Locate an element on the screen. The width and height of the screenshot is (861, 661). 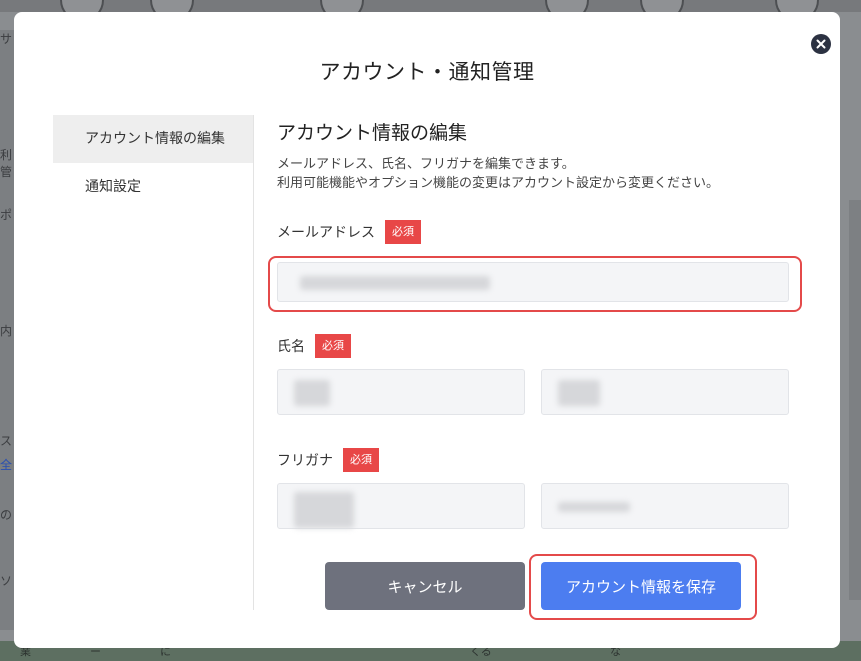
furigana-label: フリガナ is located at coordinates (305, 461).